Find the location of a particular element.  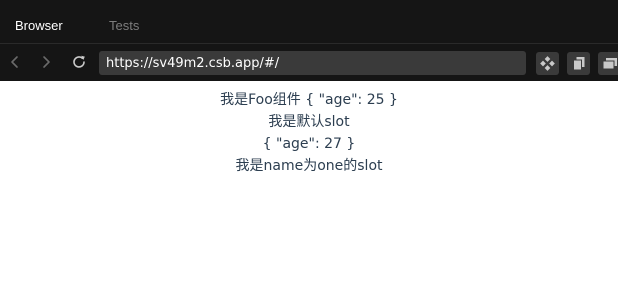

devtools-button is located at coordinates (547, 63).